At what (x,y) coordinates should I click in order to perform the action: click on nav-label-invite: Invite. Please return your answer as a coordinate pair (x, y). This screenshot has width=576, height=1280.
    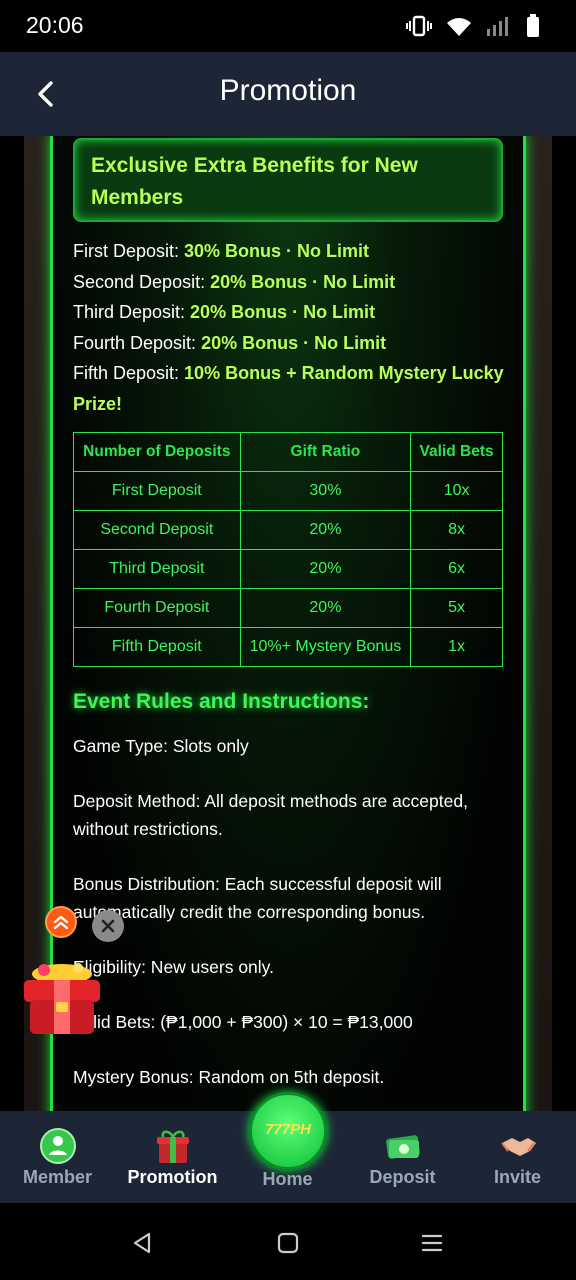
    Looking at the image, I should click on (517, 1177).